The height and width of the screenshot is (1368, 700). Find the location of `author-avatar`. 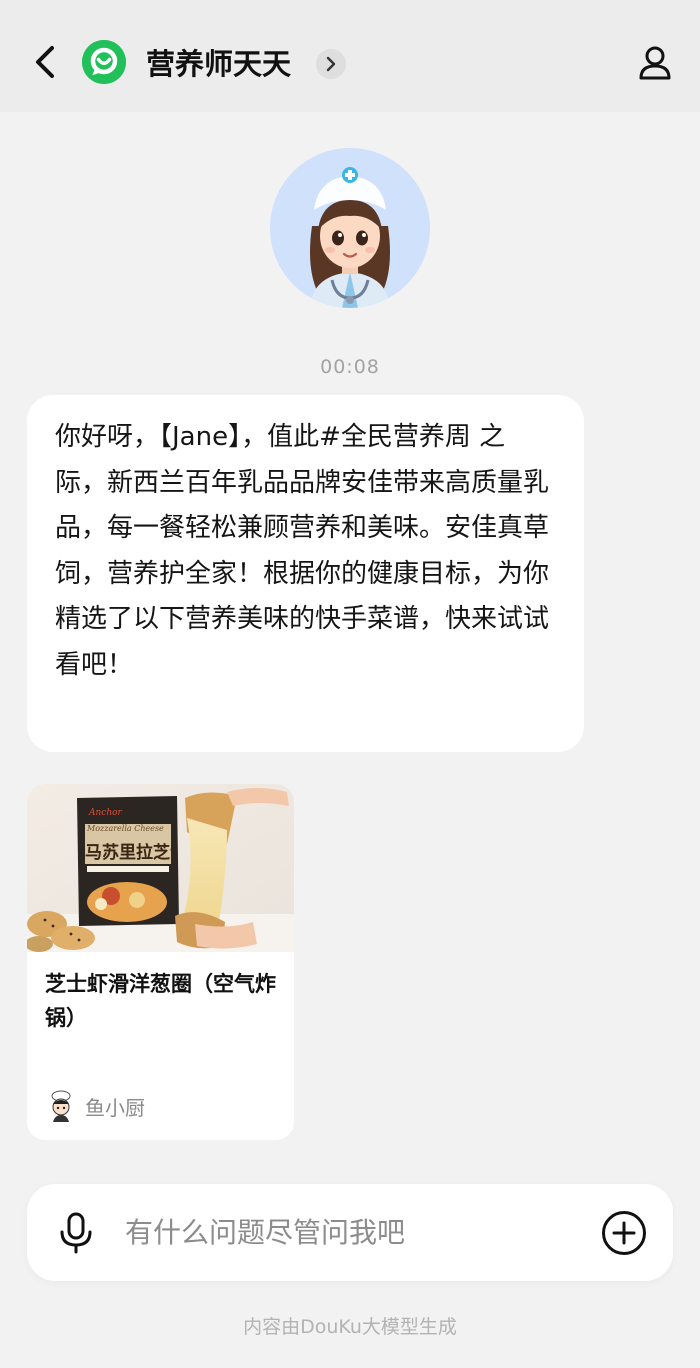

author-avatar is located at coordinates (61, 1106).